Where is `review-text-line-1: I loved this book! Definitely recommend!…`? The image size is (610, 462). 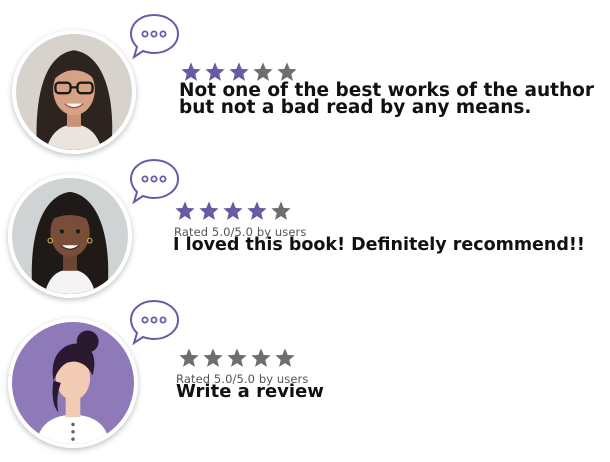
review-text-line-1: I loved this book! Definitely recommend!… is located at coordinates (379, 245).